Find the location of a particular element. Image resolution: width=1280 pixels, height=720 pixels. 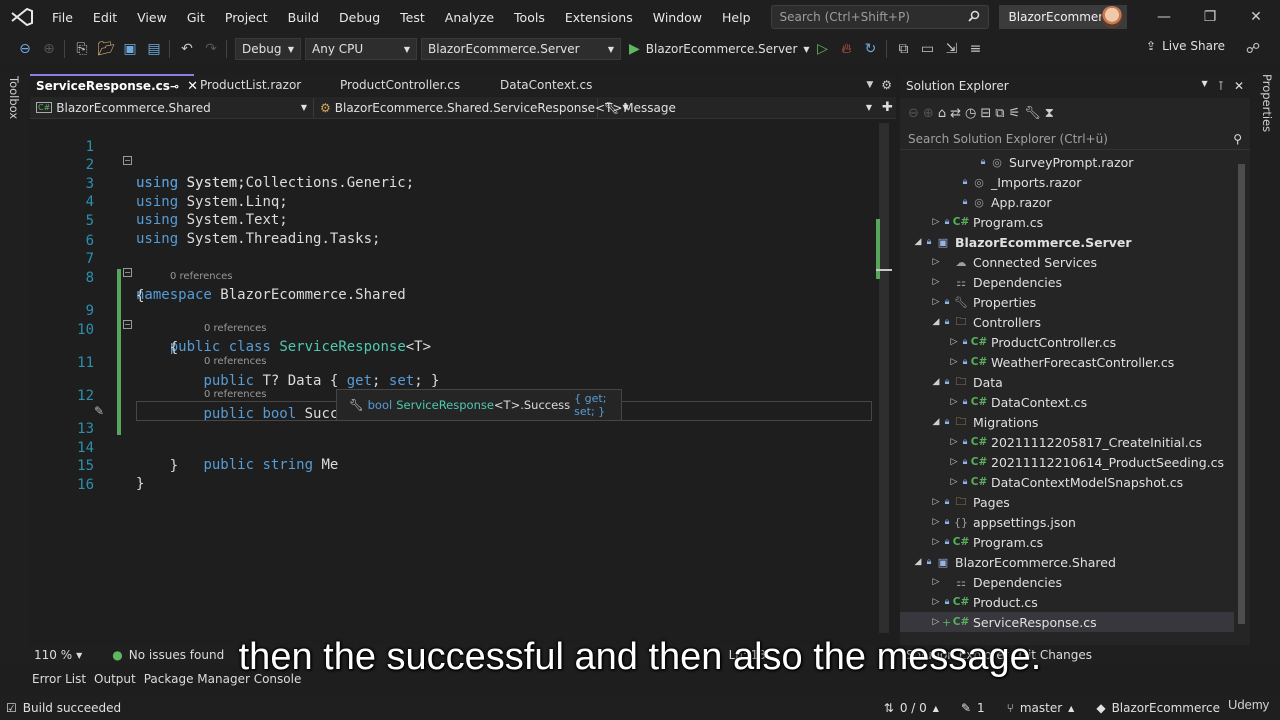

collapse-icon: − is located at coordinates (127, 324).